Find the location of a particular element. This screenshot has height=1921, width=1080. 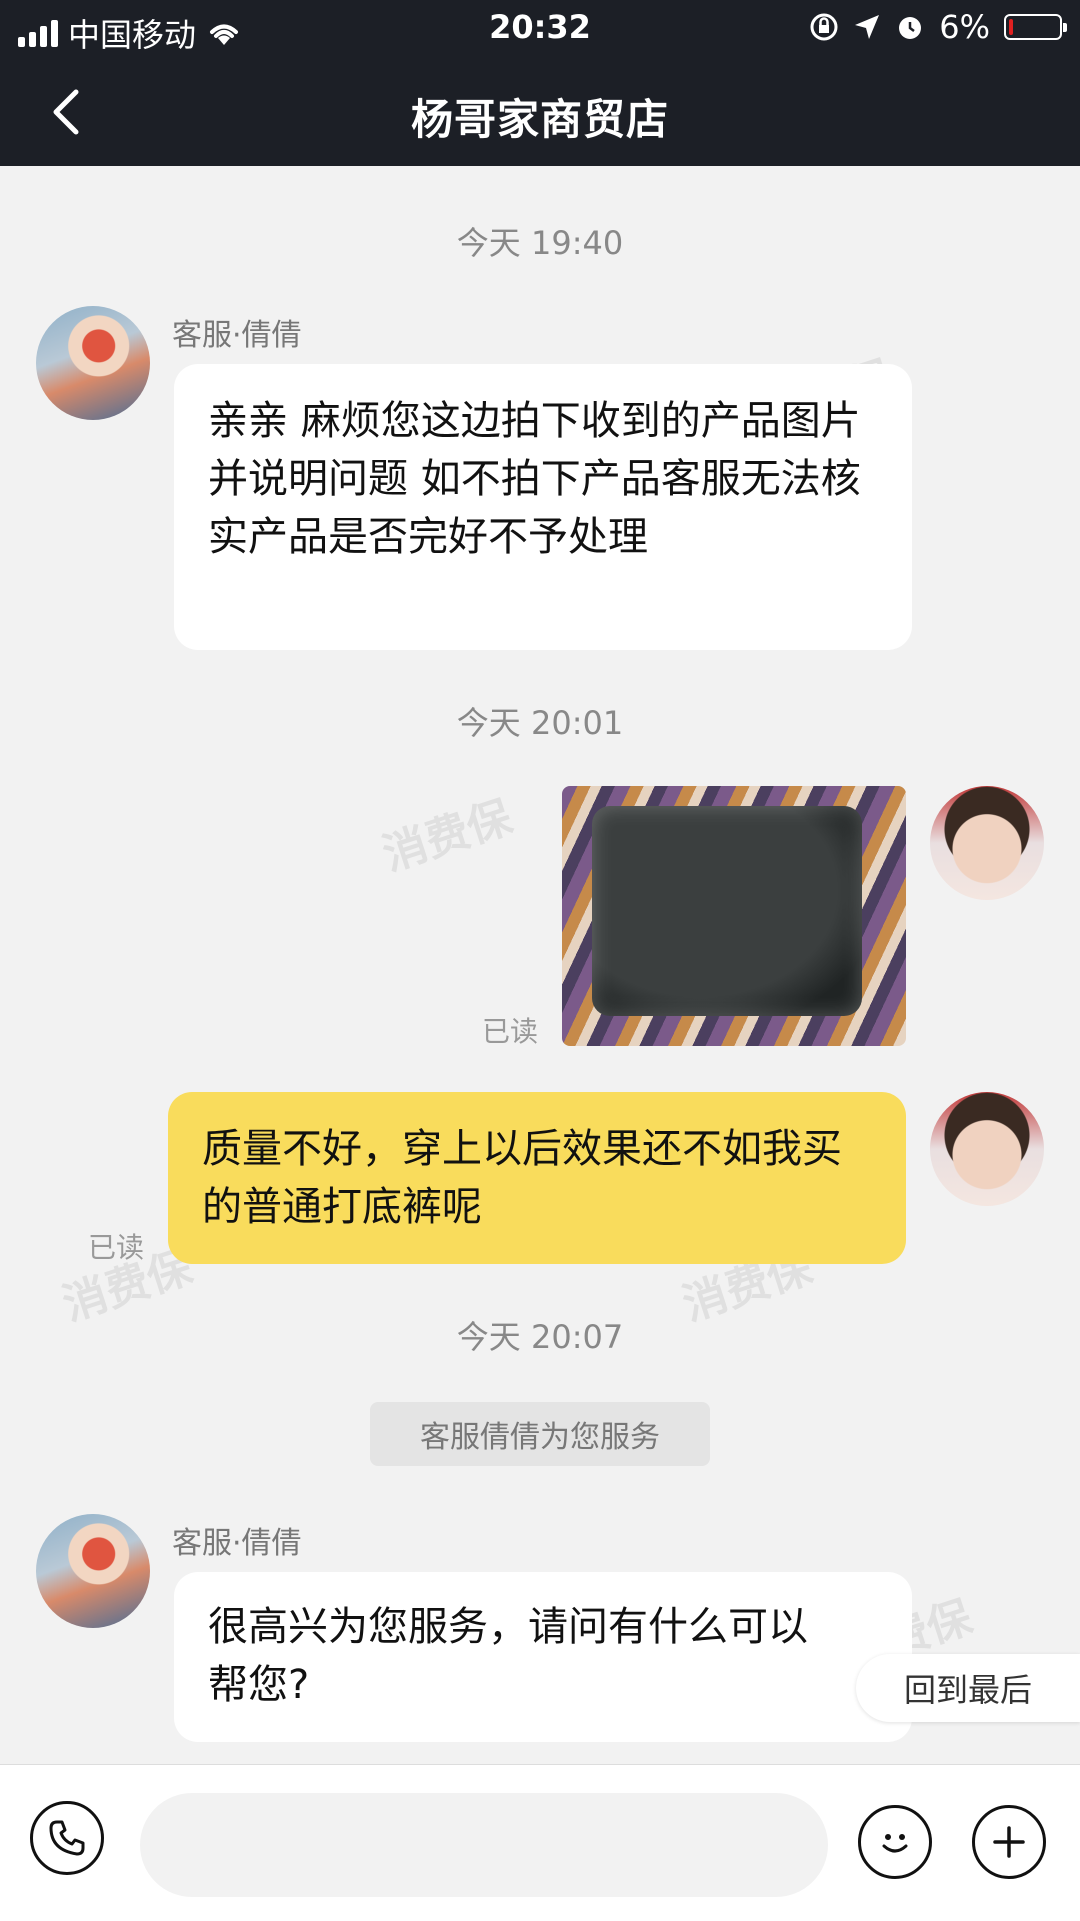

system-notice: 客服倩倩为您服务 is located at coordinates (540, 1434).